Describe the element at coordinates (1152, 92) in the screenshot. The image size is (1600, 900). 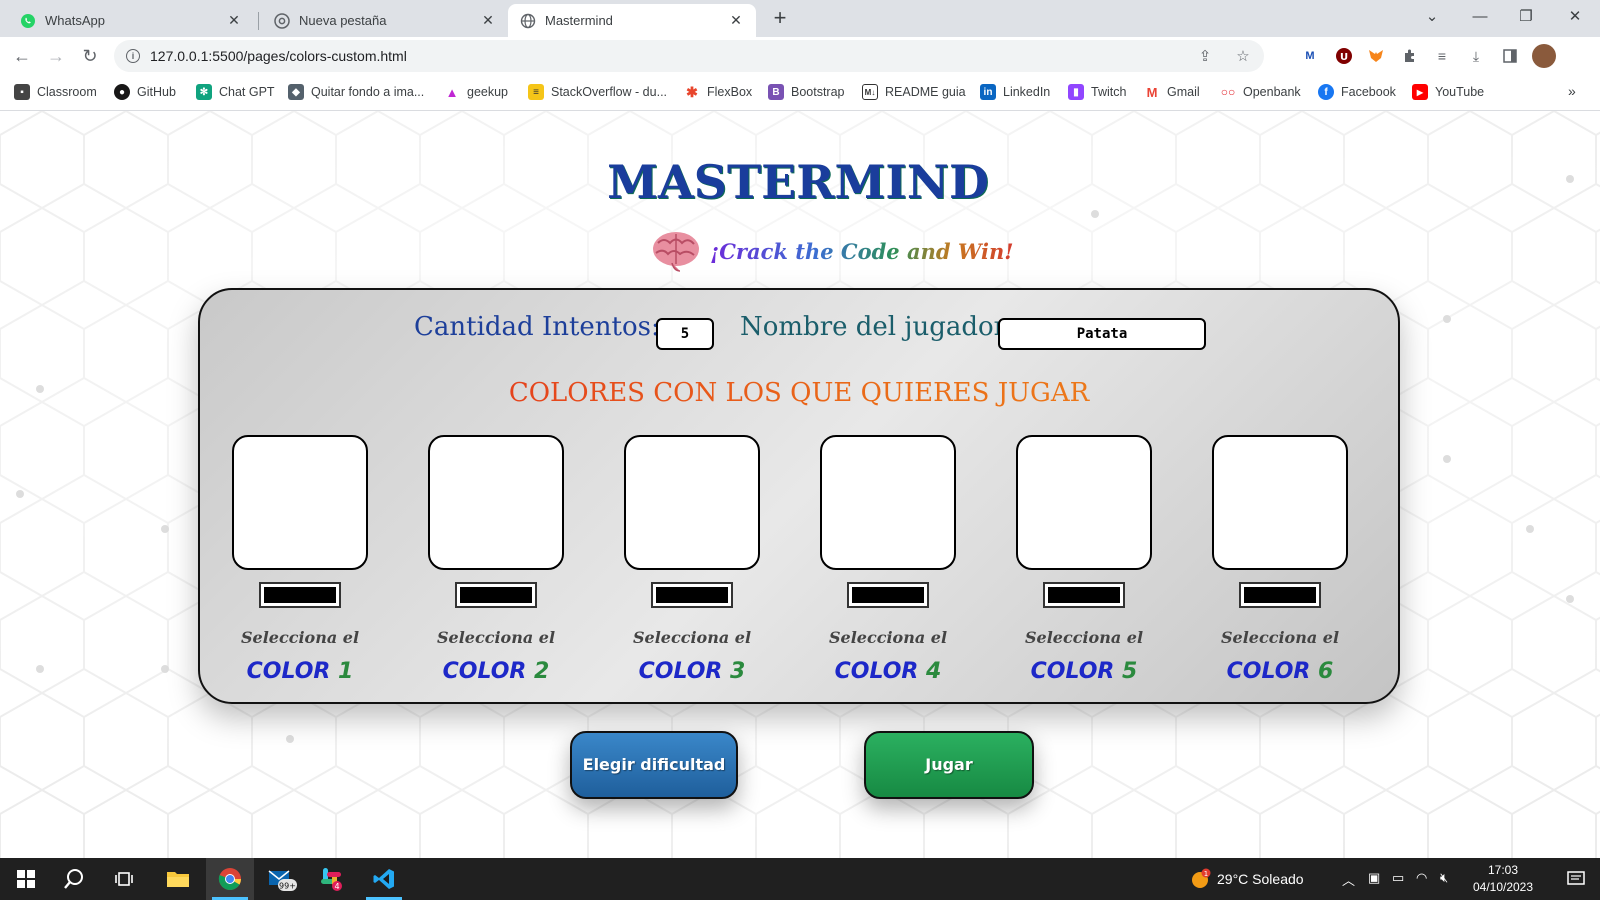
I see `gmail-icon: M` at that location.